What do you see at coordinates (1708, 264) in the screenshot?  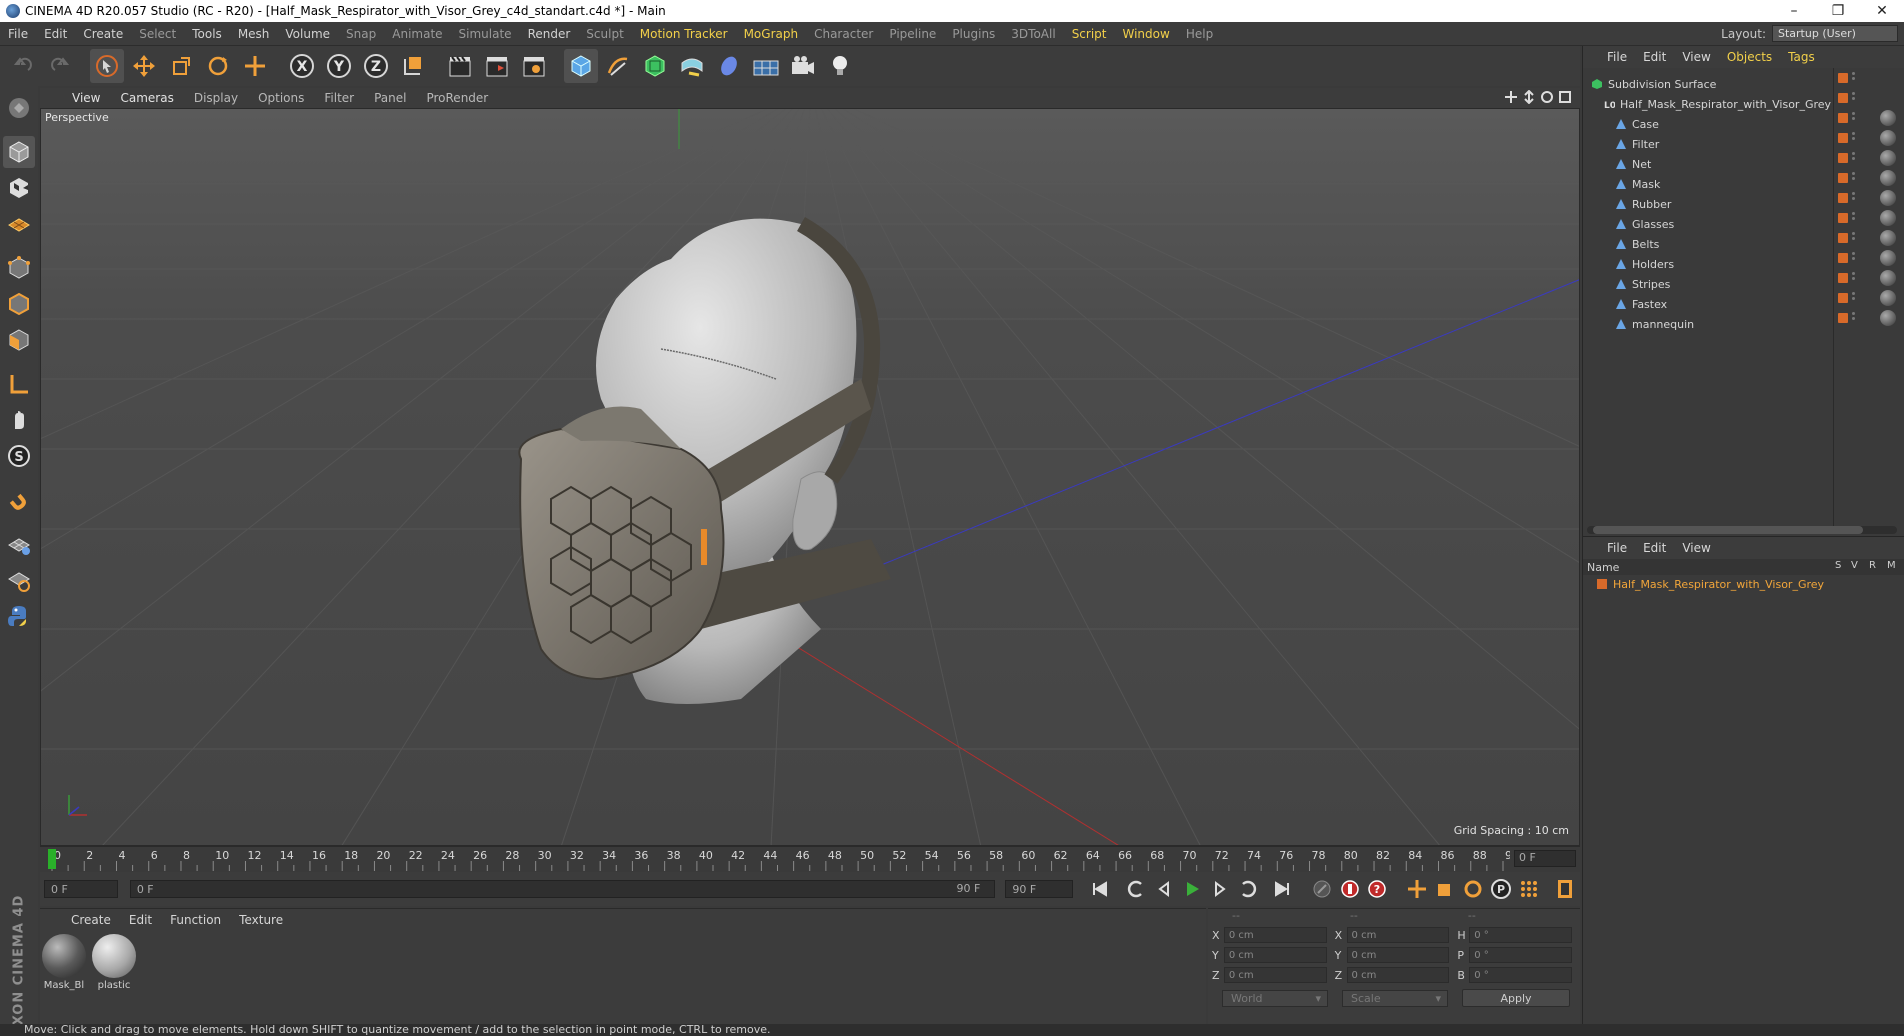 I see `object-row: Holders` at bounding box center [1708, 264].